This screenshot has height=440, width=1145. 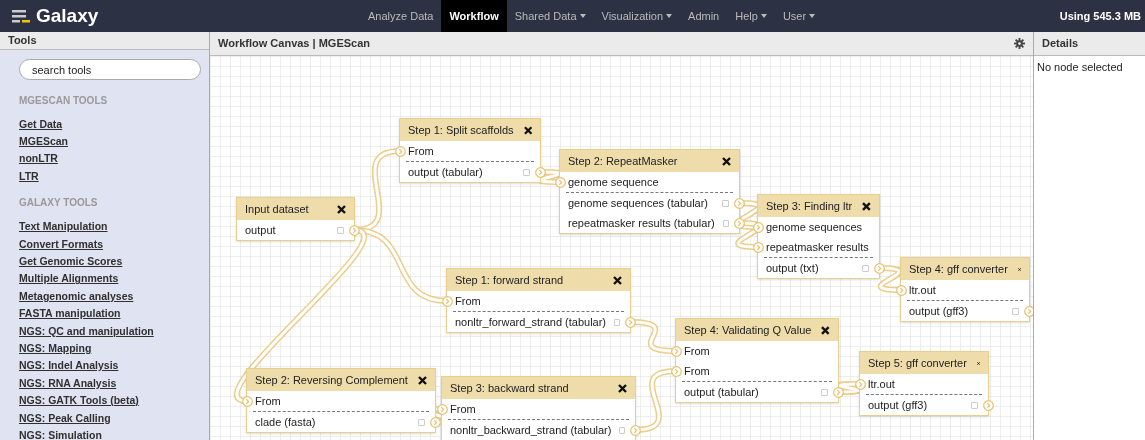 What do you see at coordinates (958, 269) in the screenshot?
I see `node-title: Step 4: gff converter` at bounding box center [958, 269].